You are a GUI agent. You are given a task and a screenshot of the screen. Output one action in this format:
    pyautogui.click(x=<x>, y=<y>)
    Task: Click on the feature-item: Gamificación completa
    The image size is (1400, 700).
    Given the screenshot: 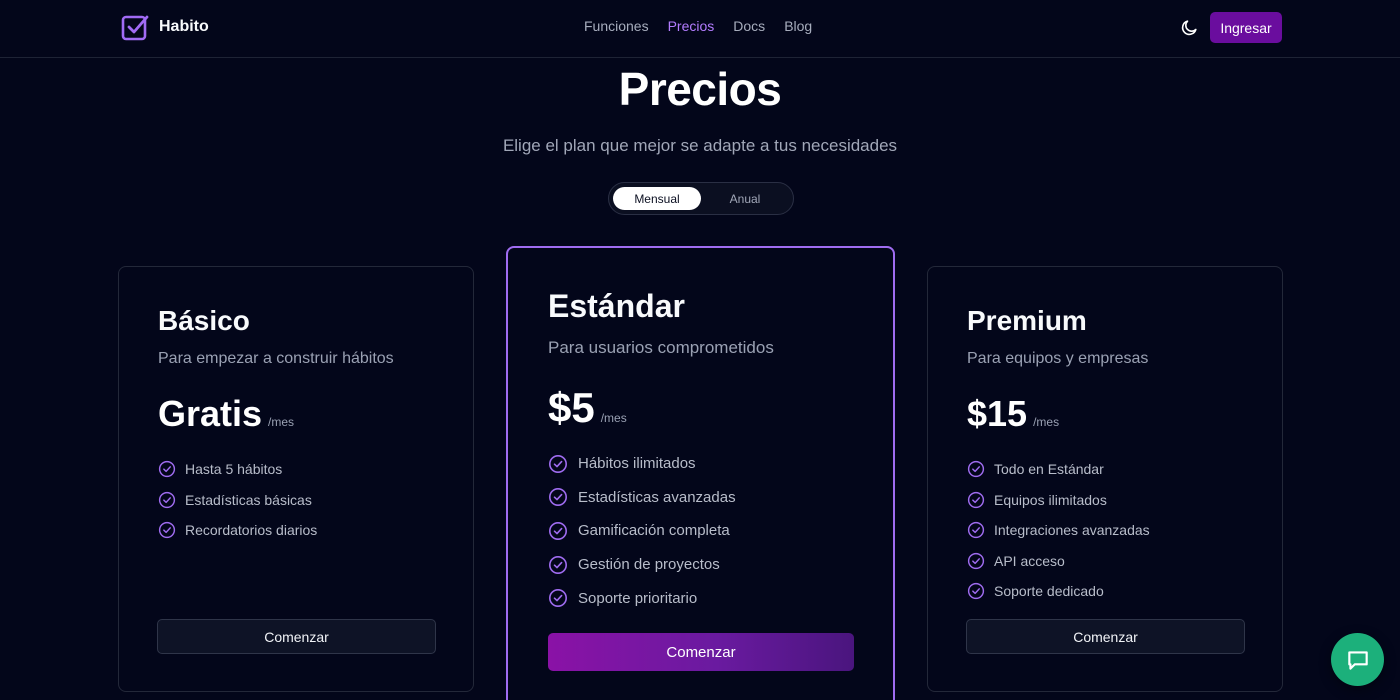 What is the action you would take?
    pyautogui.click(x=642, y=531)
    